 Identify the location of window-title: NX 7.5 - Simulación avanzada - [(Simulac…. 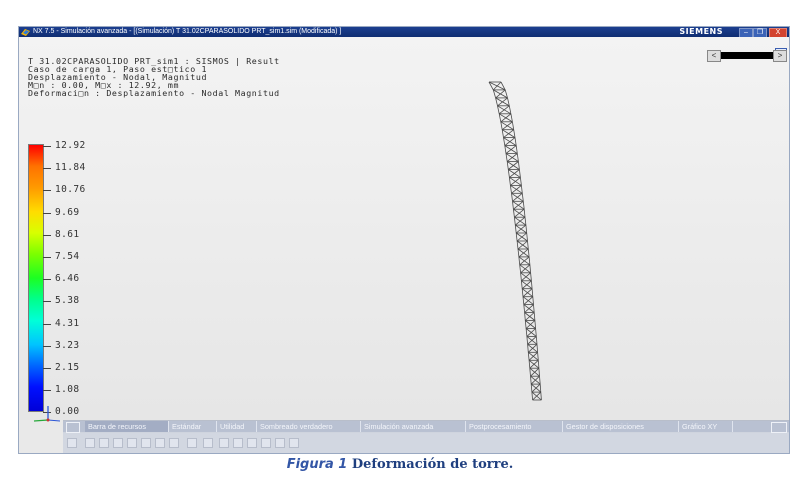
(187, 31).